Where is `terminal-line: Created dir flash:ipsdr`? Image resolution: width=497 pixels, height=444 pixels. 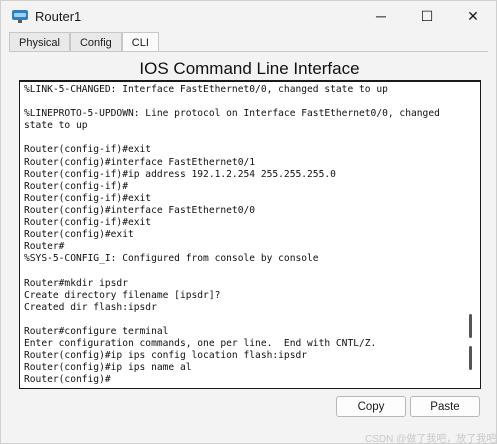
terminal-line: Created dir flash:ipsdr is located at coordinates (90, 307).